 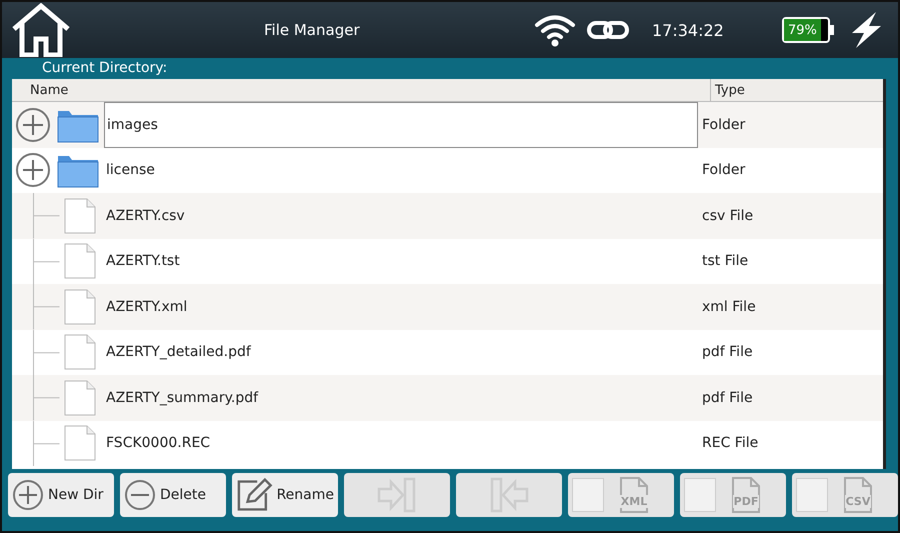 I want to click on wifi-icon, so click(x=555, y=30).